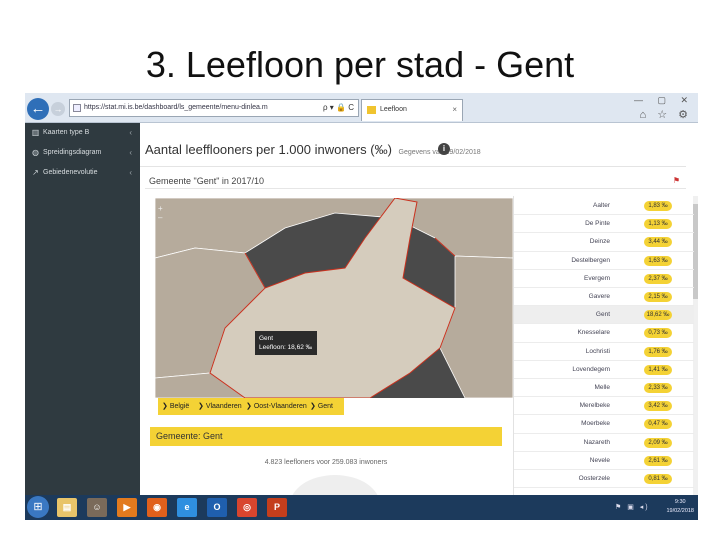 The image size is (720, 540). Describe the element at coordinates (35, 152) in the screenshot. I see `gauge-icon: ◍` at that location.